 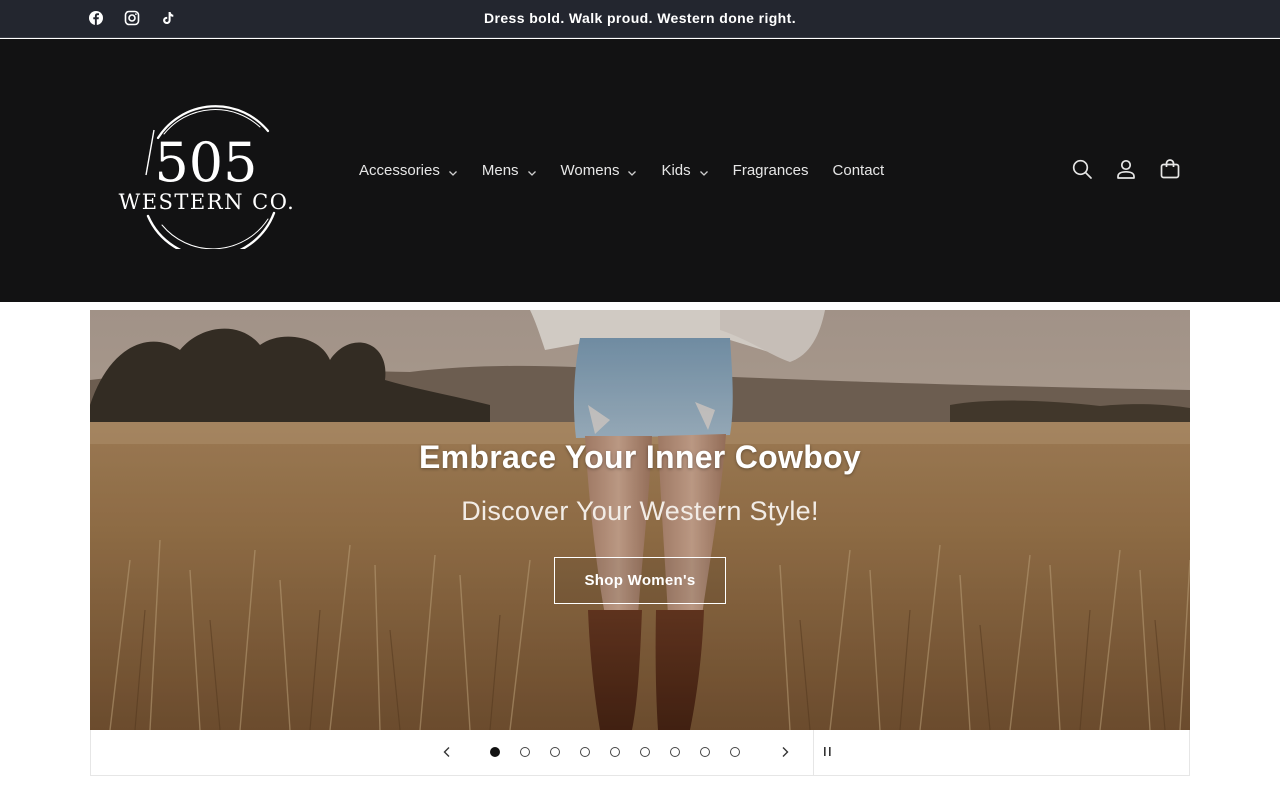 What do you see at coordinates (447, 752) in the screenshot?
I see `previous-slide-button` at bounding box center [447, 752].